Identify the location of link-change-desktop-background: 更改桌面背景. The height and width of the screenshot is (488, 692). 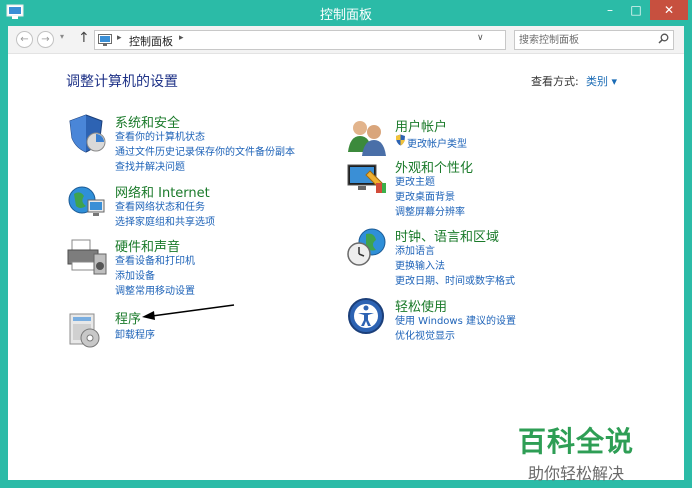
(425, 195).